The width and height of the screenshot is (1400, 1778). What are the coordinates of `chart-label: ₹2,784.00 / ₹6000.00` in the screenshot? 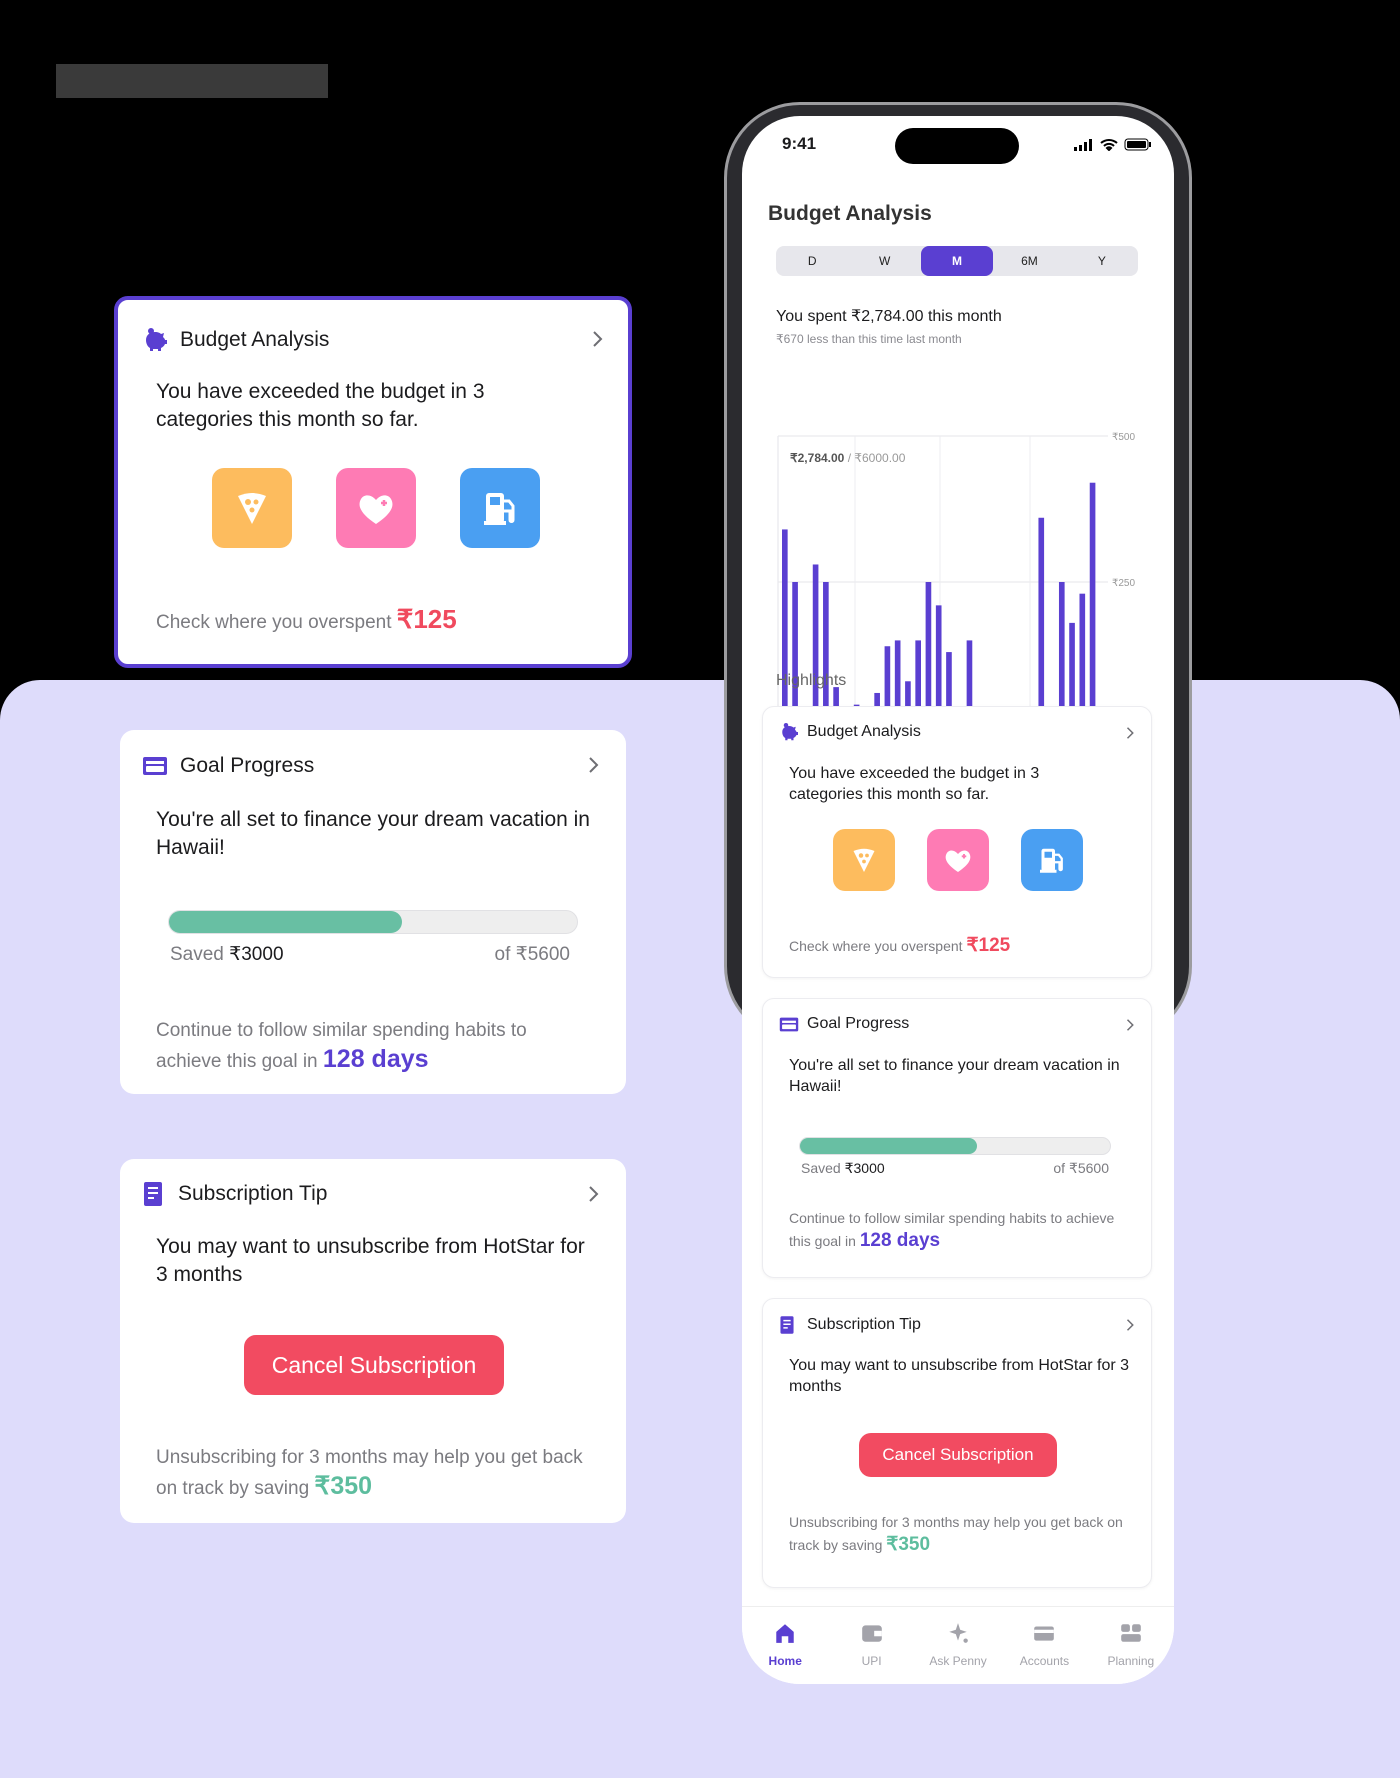 It's located at (848, 458).